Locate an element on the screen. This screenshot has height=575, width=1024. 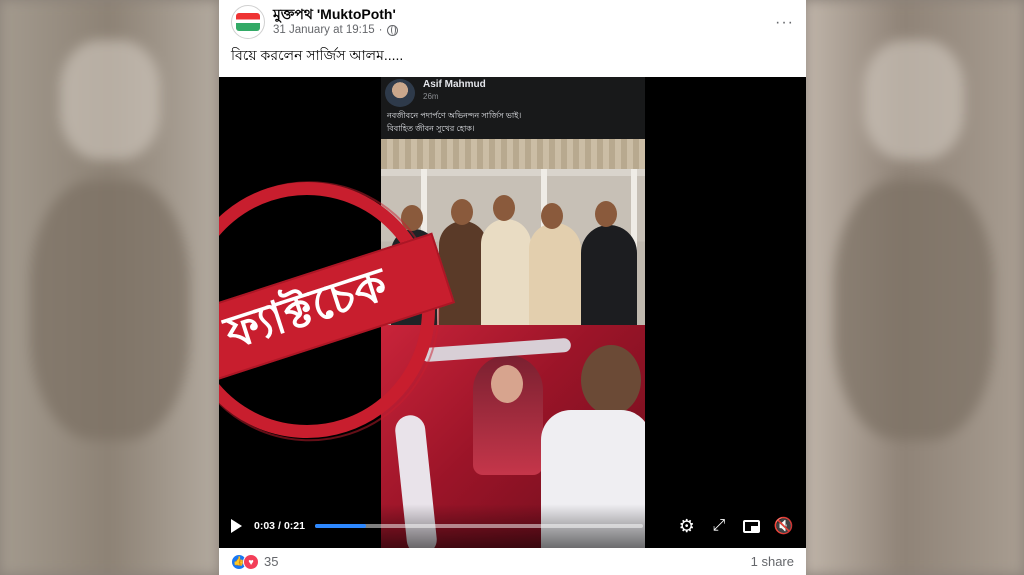
reaction-count: 35 is located at coordinates (271, 561).